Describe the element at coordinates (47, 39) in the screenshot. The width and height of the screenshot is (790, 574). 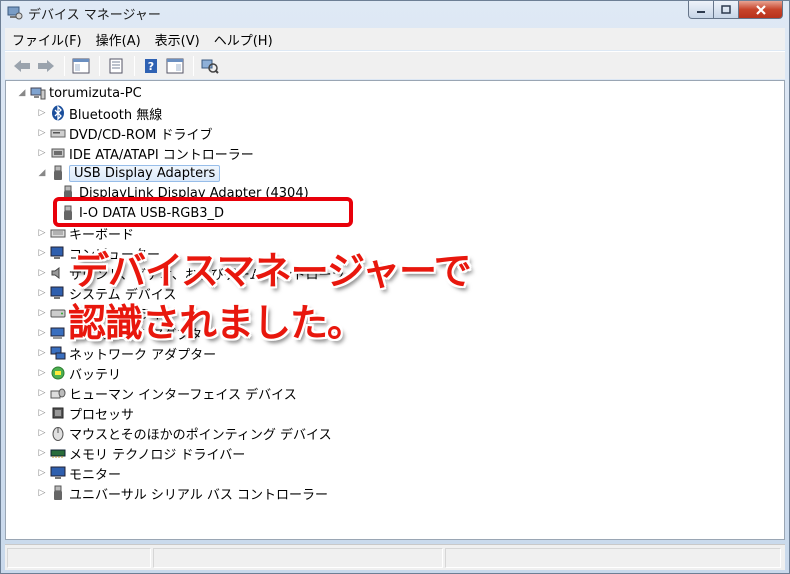
I see `menu-file: ファイル(F)` at that location.